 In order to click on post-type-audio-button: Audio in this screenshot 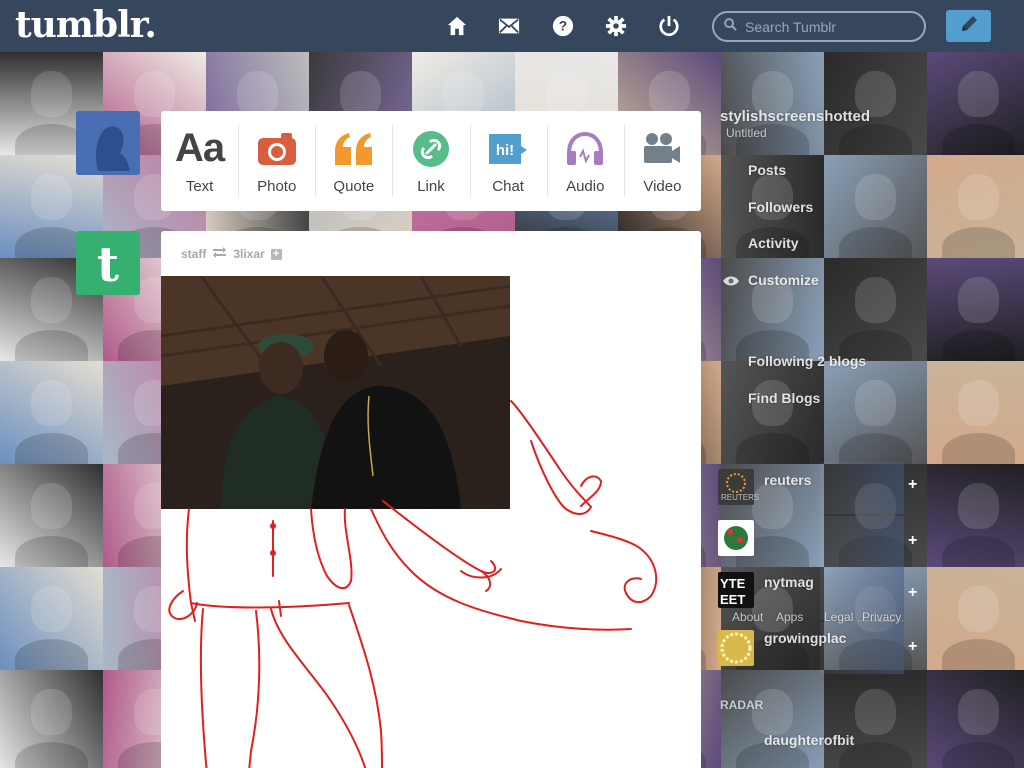, I will do `click(585, 161)`.